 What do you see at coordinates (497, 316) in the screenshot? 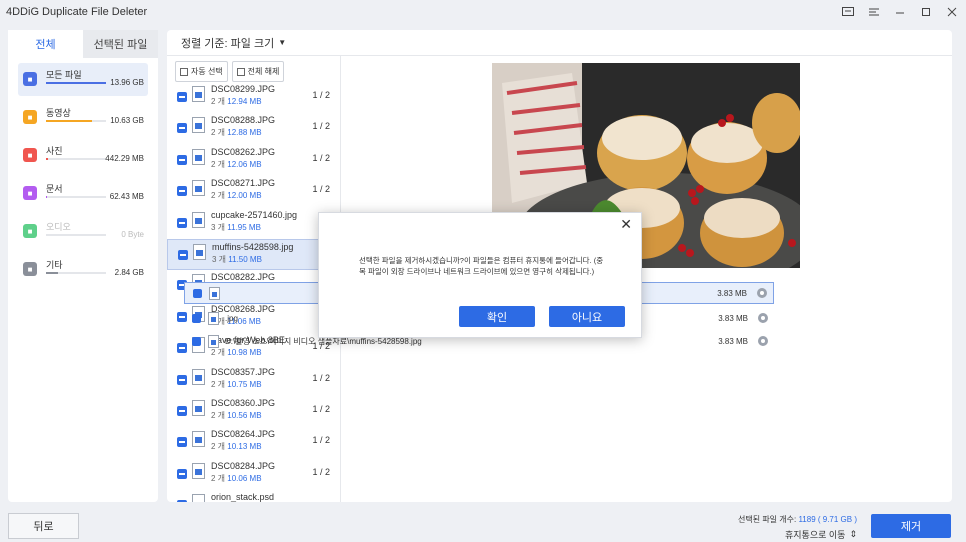
I see `confirm-button: 확인` at bounding box center [497, 316].